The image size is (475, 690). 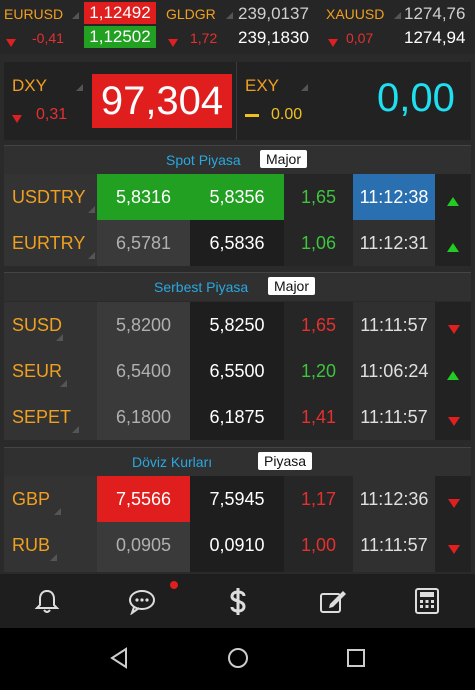 I want to click on bid-value: 0,0905, so click(x=143, y=545).